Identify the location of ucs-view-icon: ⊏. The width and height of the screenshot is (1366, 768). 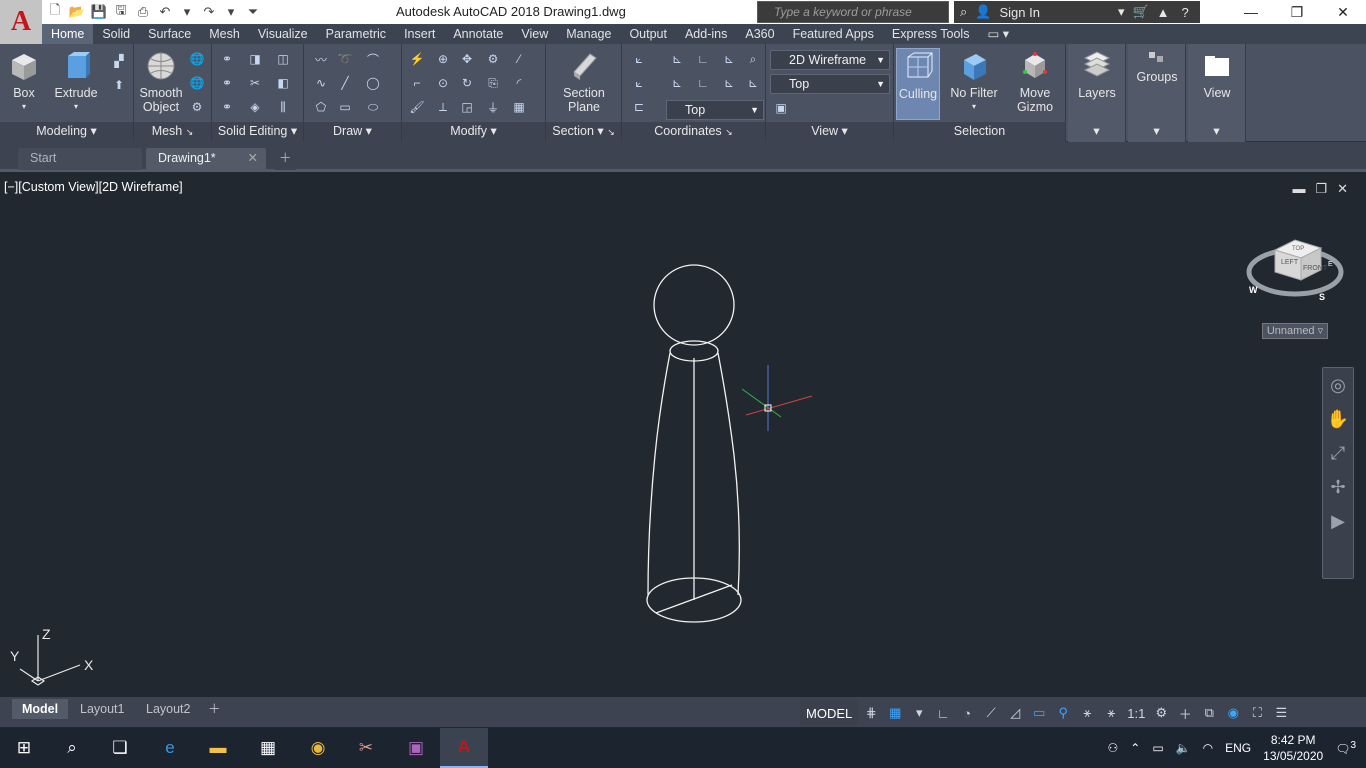
(639, 107).